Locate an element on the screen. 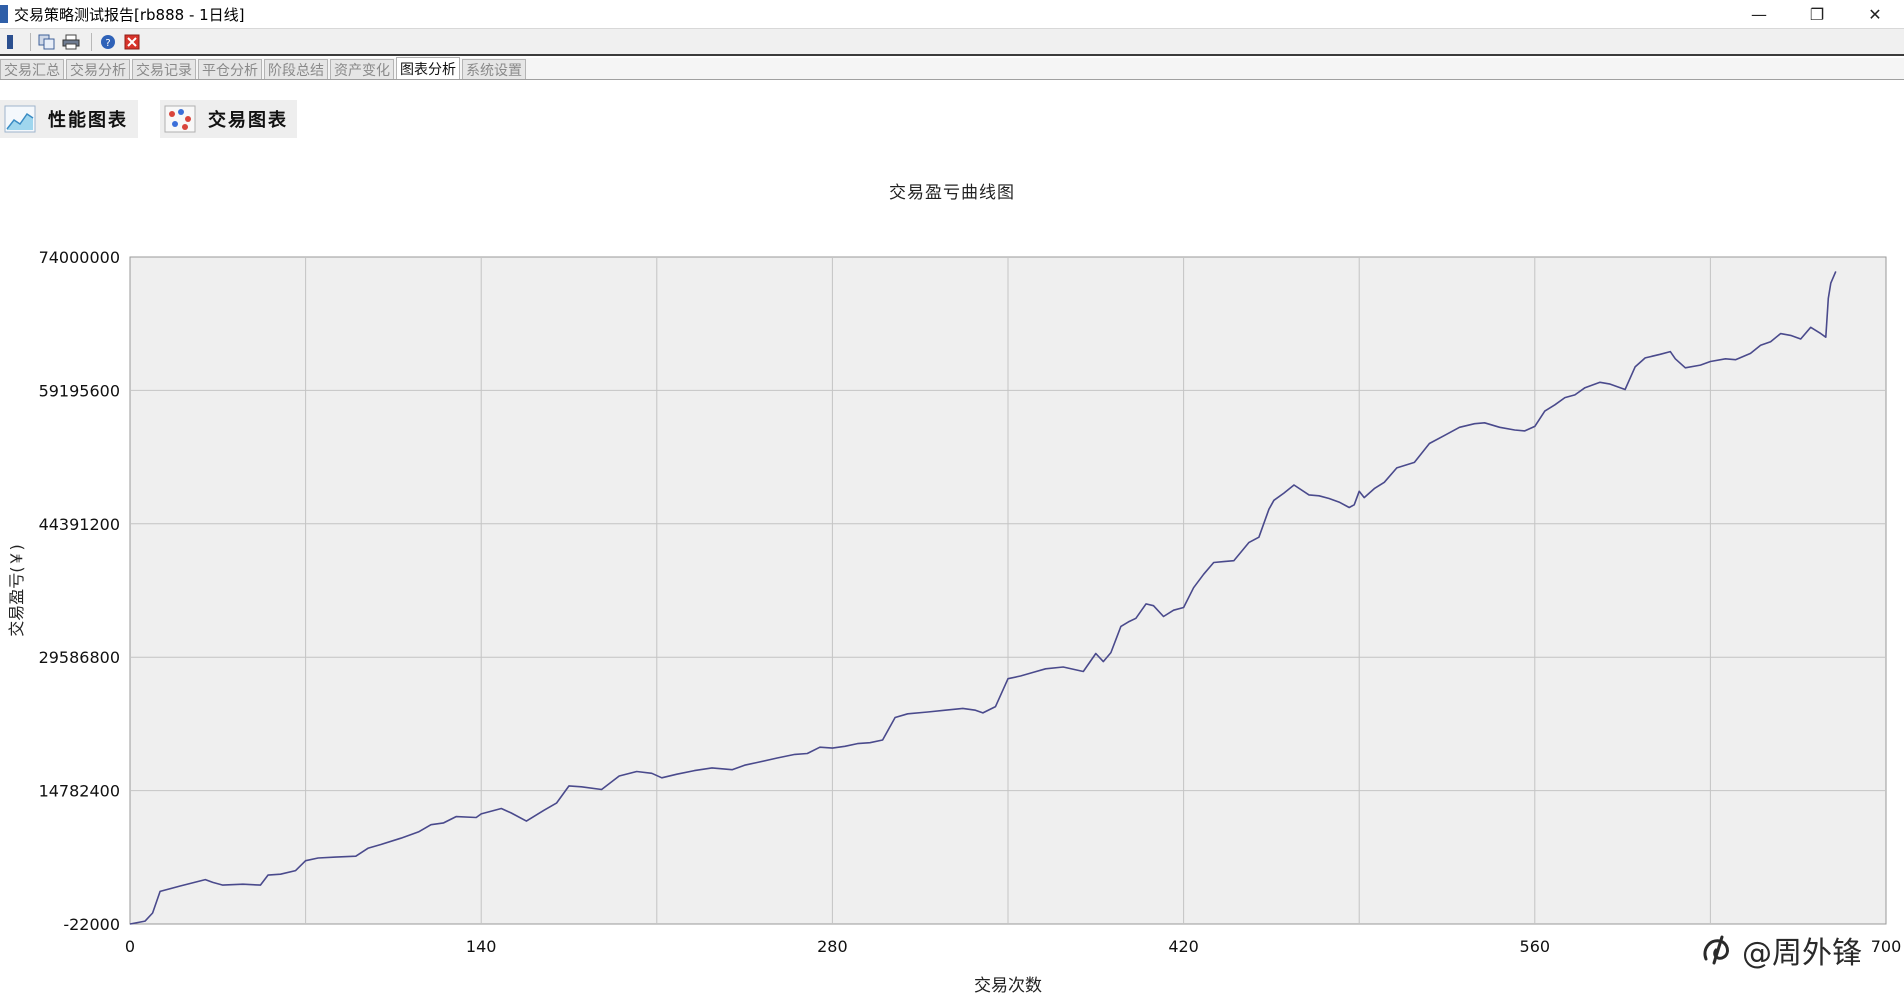  watermark-text: @周外锋 is located at coordinates (1802, 953).